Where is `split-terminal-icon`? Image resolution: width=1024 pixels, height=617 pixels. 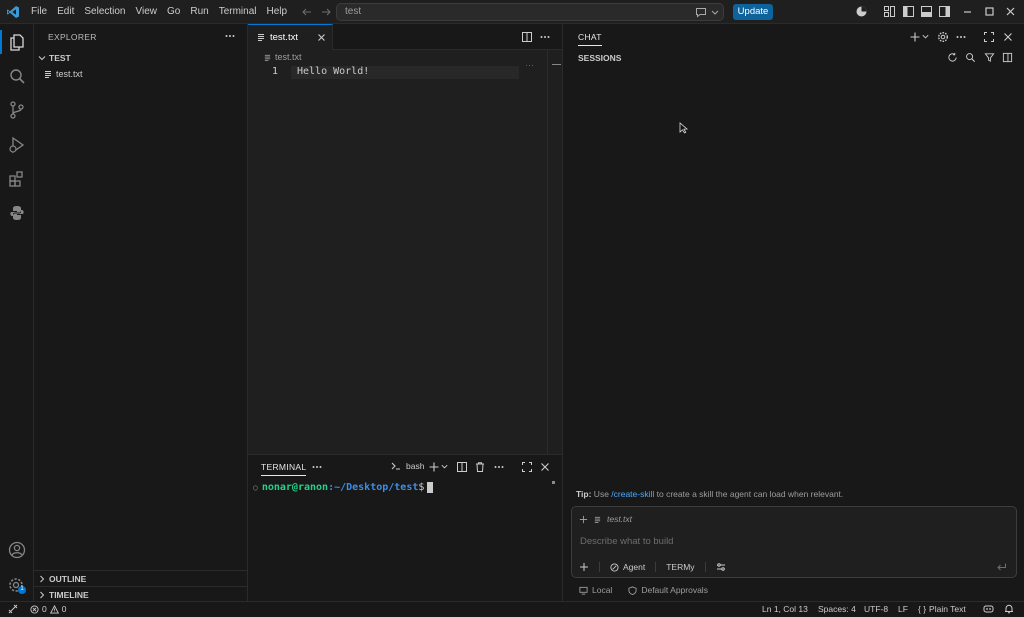
split-terminal-icon is located at coordinates (462, 467).